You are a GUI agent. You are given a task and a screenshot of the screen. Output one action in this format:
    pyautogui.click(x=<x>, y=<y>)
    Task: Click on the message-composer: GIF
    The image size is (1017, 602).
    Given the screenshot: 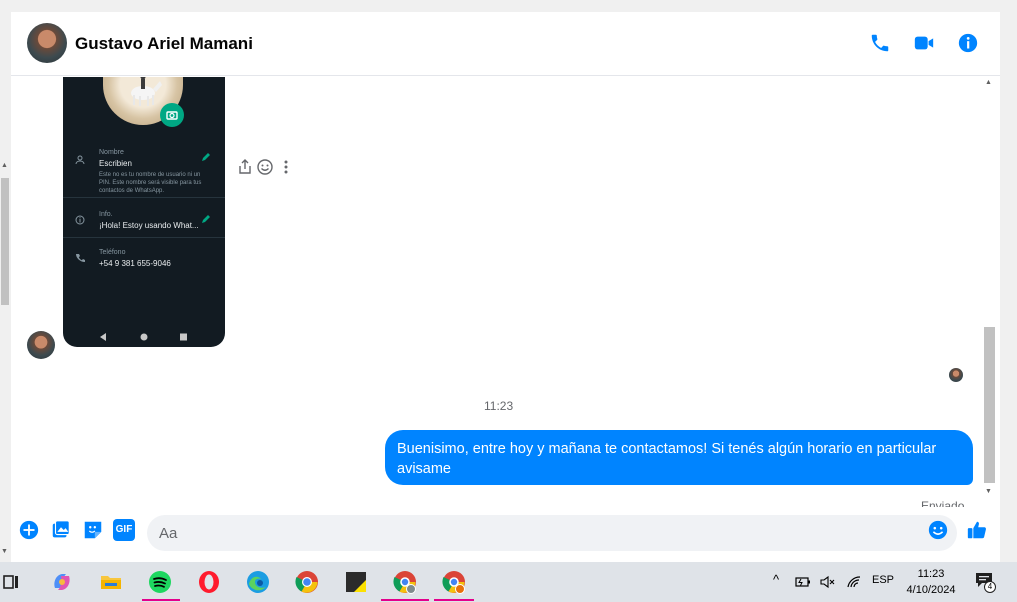 What is the action you would take?
    pyautogui.click(x=505, y=534)
    